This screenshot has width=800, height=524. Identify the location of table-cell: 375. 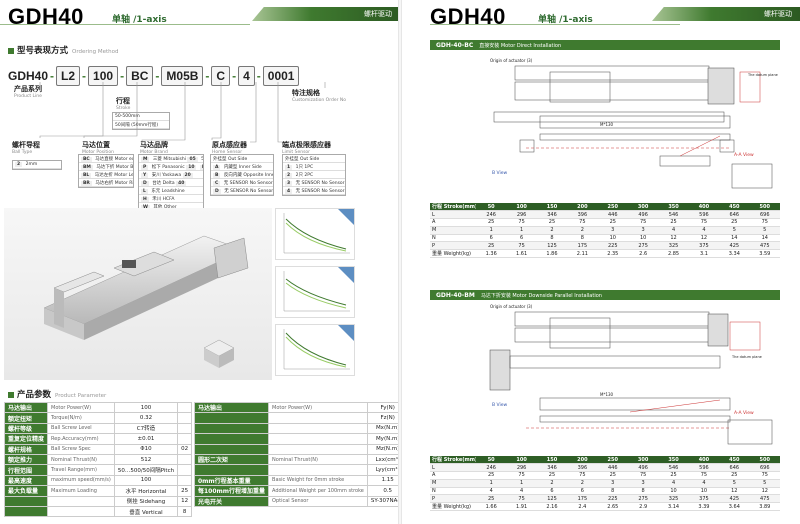
(704, 499).